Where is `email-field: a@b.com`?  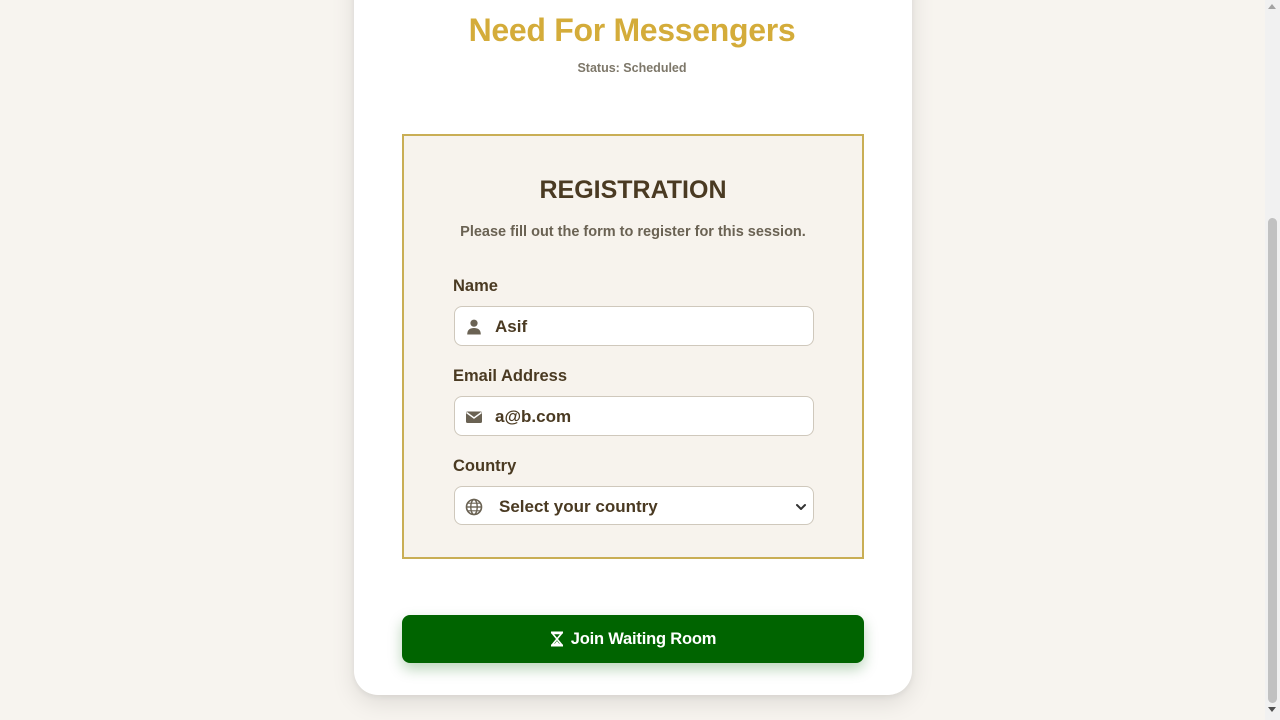
email-field: a@b.com is located at coordinates (634, 416).